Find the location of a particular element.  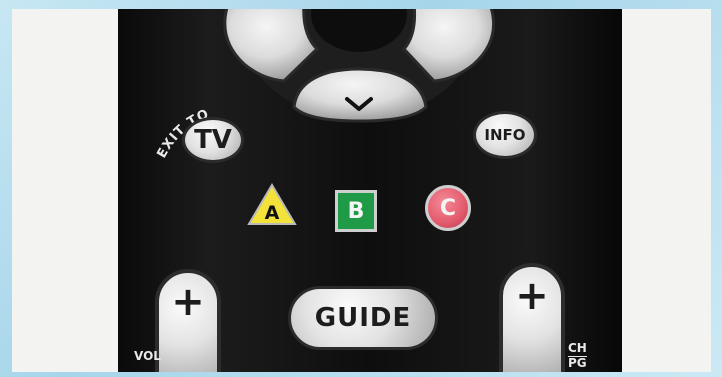

vol-label: VOL is located at coordinates (147, 356).